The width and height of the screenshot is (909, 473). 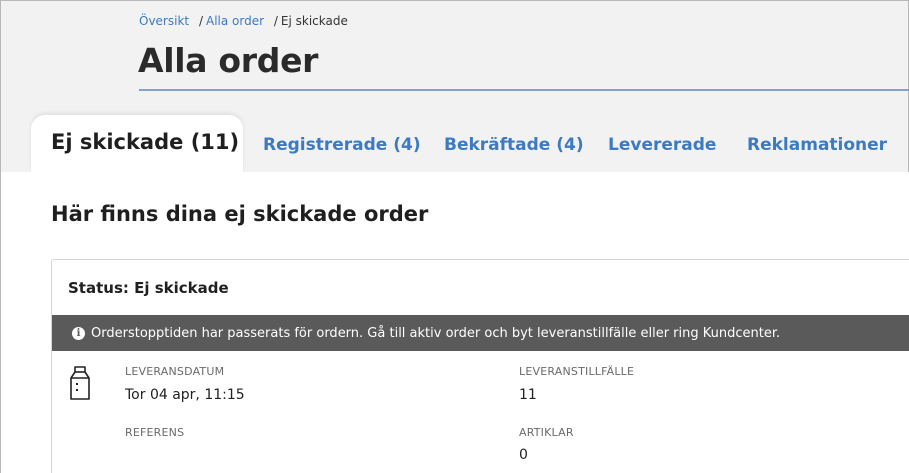 I want to click on artiklar-value: 0, so click(x=523, y=455).